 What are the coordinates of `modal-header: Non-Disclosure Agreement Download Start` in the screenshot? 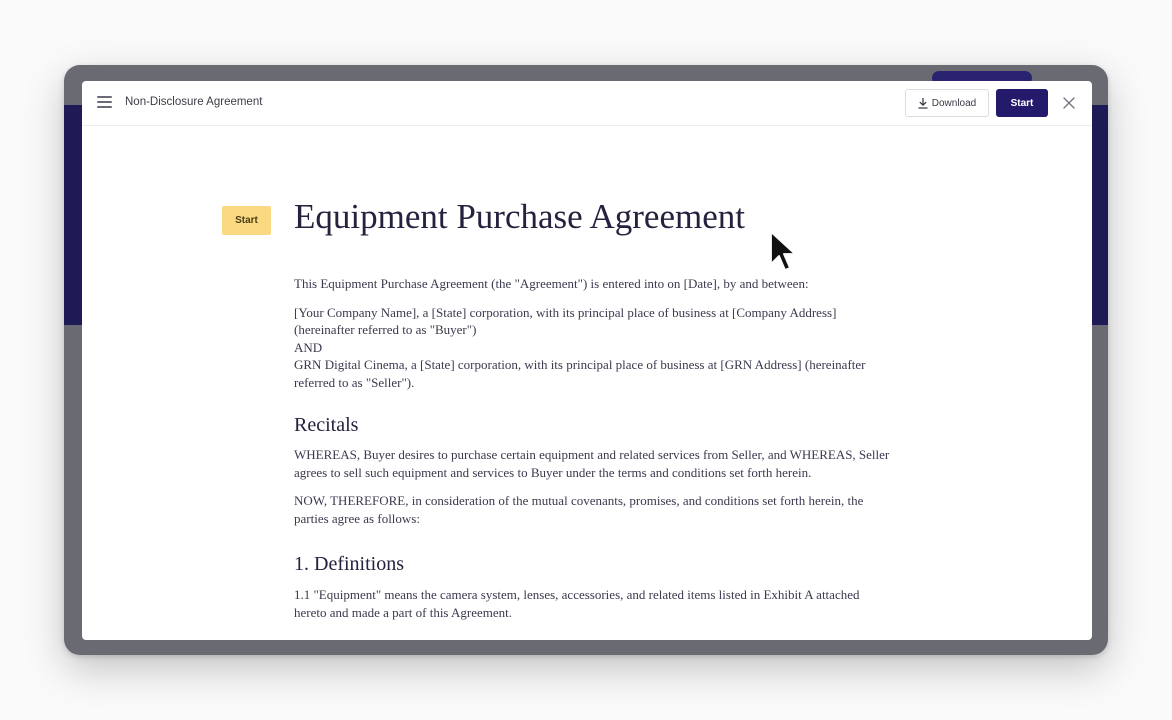 It's located at (587, 103).